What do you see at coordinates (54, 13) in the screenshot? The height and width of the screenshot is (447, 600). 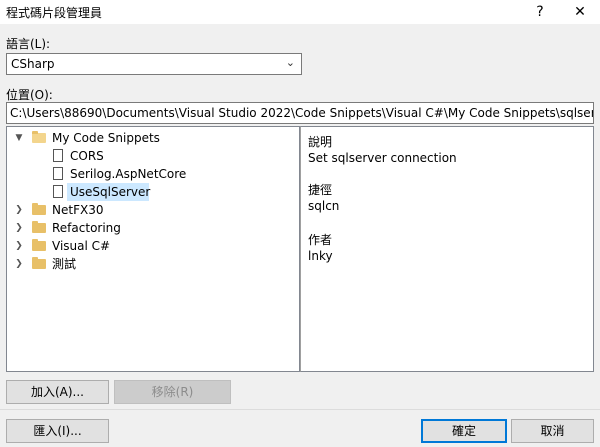 I see `window-title: 程式碼片段管理員` at bounding box center [54, 13].